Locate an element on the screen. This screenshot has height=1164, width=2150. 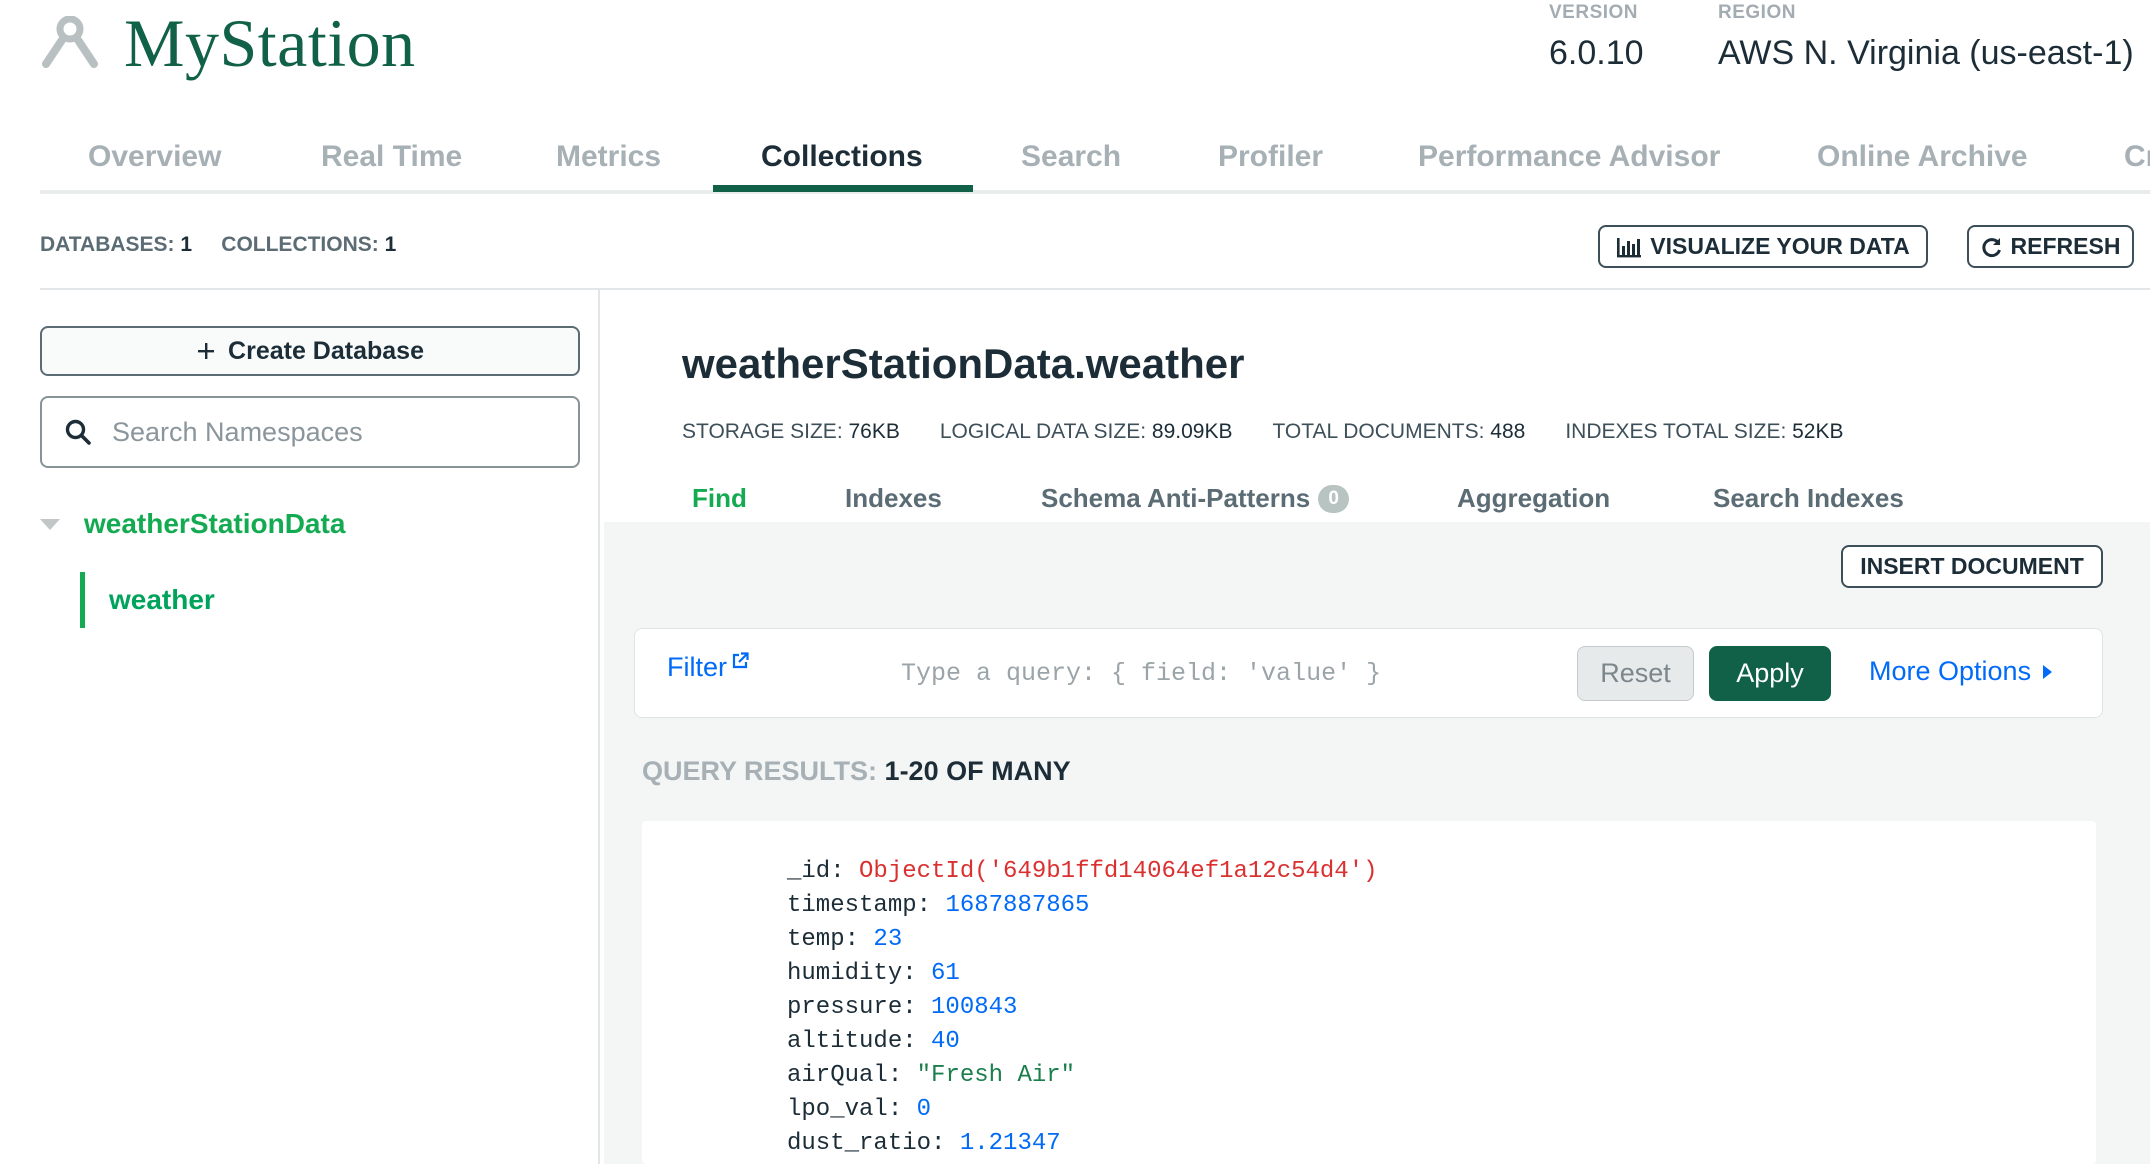
sidebar-item-database: weatherStationData is located at coordinates (192, 524).